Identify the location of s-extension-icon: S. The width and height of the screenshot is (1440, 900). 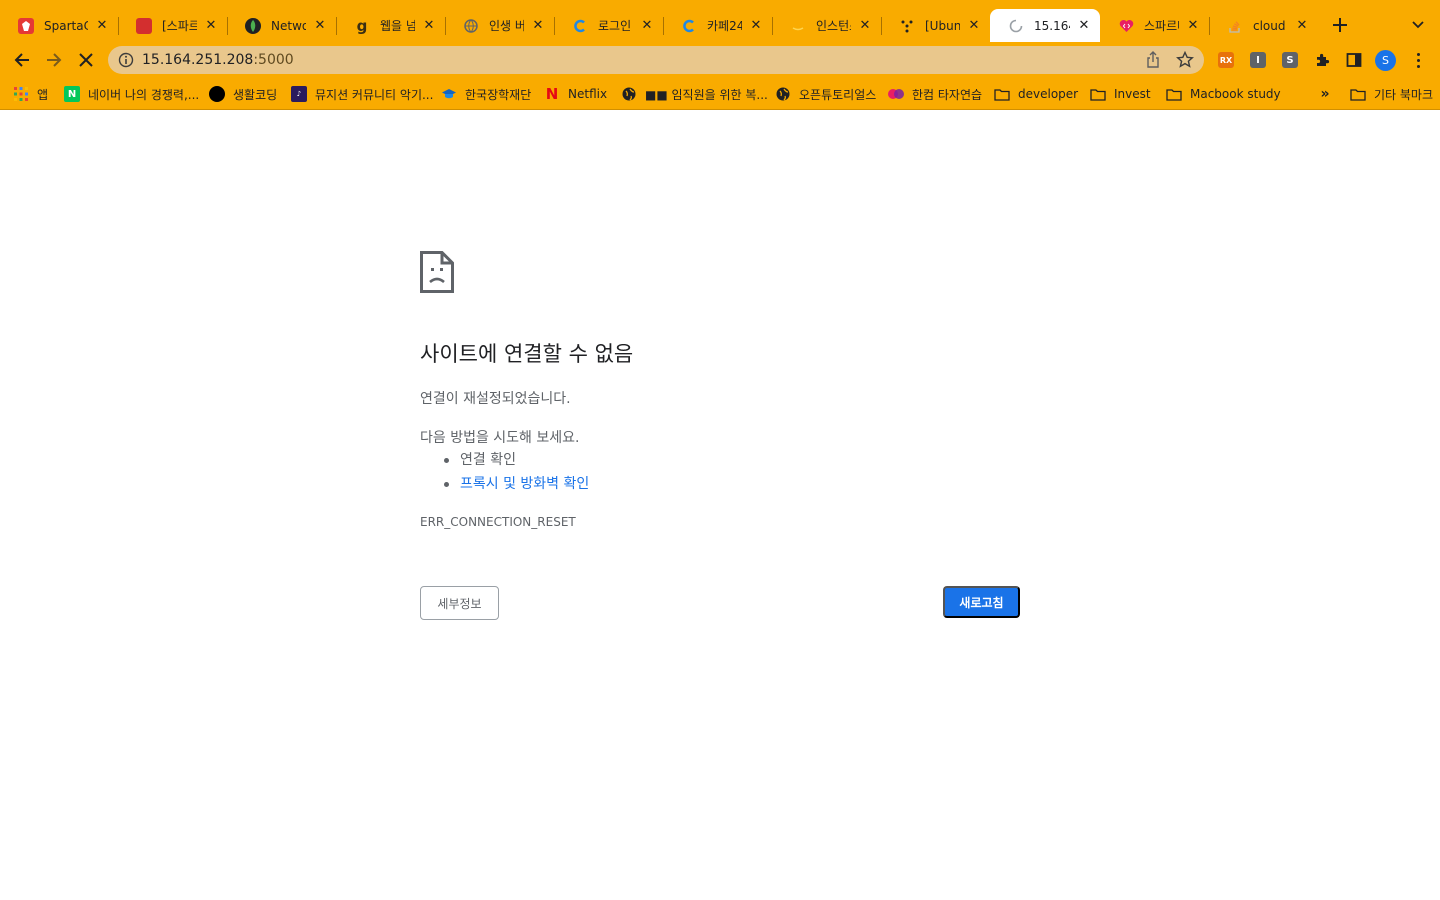
(1290, 60).